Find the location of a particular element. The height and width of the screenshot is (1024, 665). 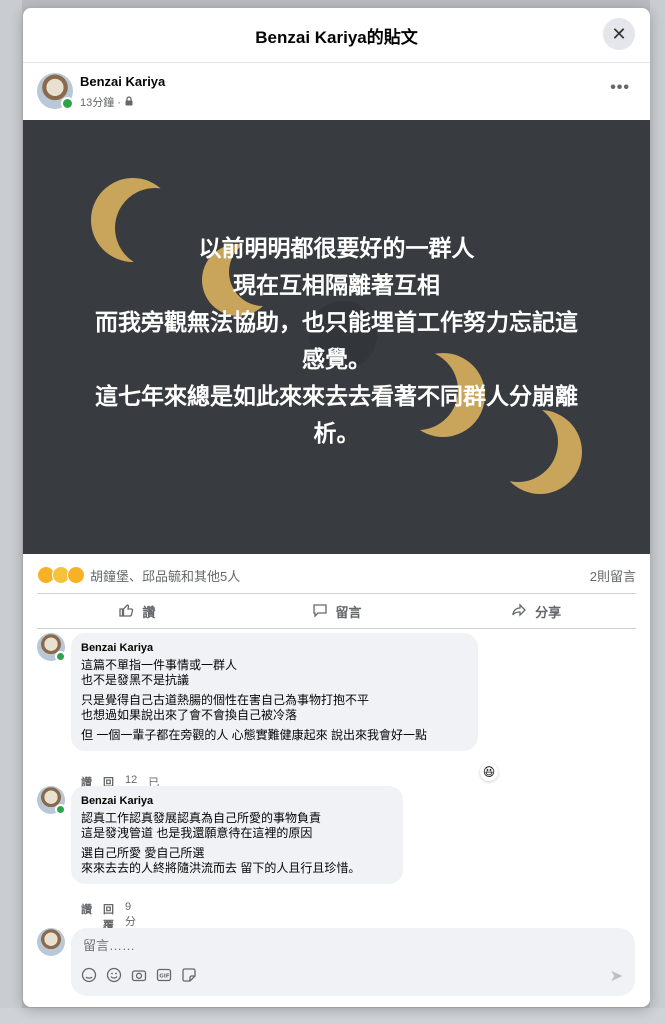

comment-label: 留言 is located at coordinates (348, 612).